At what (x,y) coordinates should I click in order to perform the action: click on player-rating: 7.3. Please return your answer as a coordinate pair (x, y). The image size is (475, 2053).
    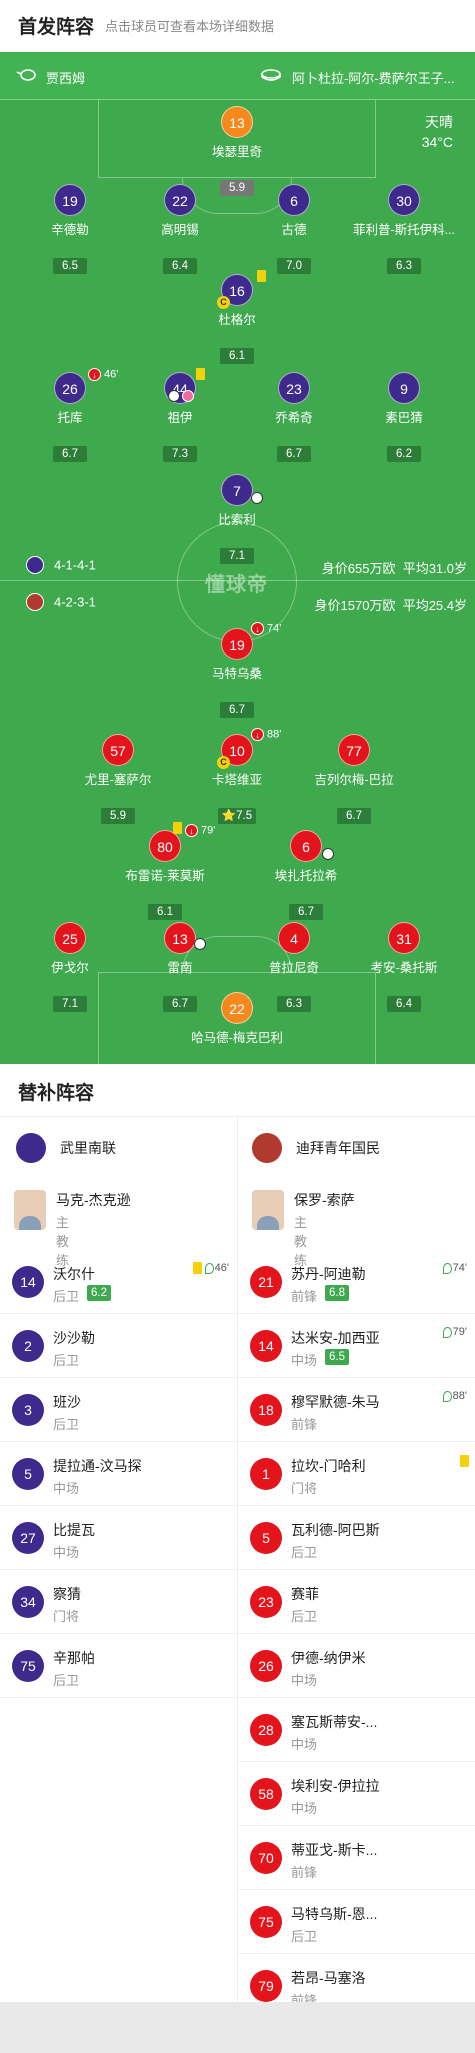
    Looking at the image, I should click on (180, 454).